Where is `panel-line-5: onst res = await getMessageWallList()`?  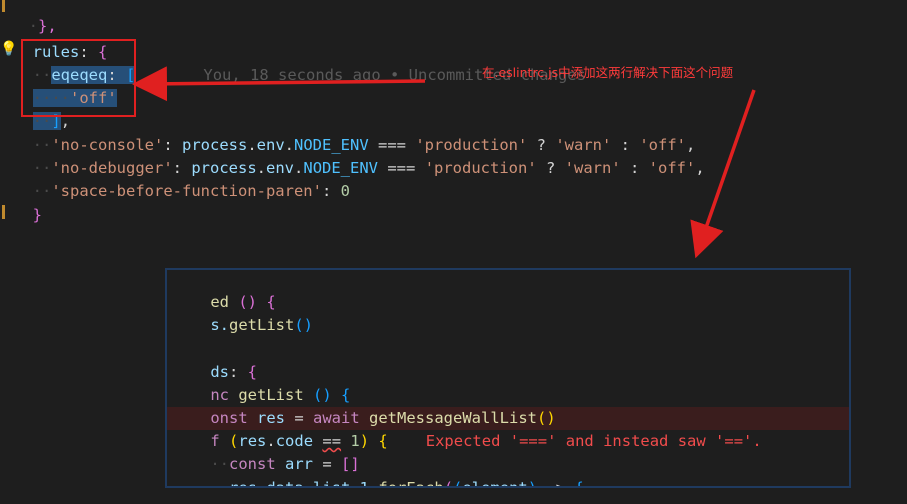
panel-line-5: onst res = await getMessageWallList() is located at coordinates (383, 418).